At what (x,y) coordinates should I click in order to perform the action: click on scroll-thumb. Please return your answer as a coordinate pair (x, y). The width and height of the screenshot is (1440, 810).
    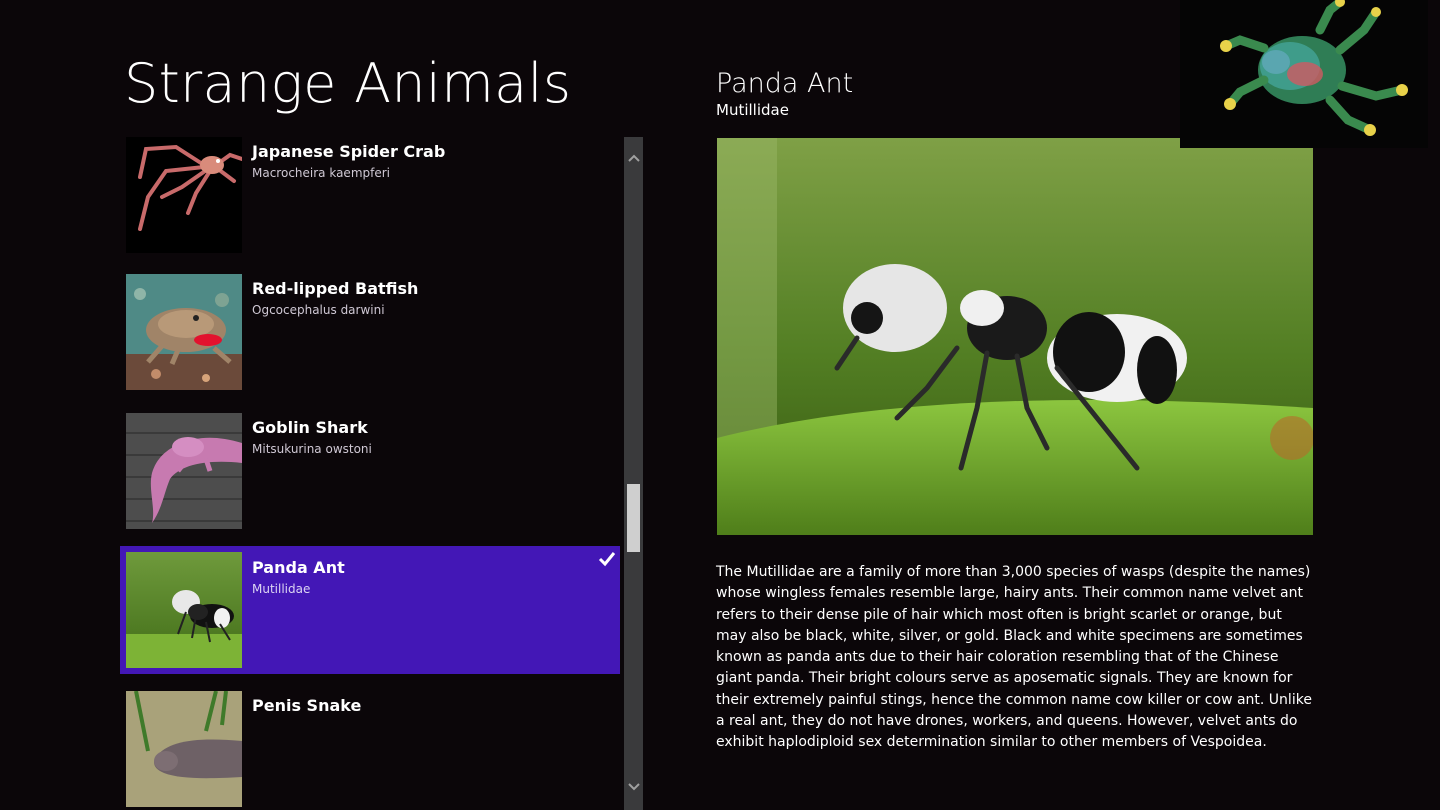
    Looking at the image, I should click on (633, 518).